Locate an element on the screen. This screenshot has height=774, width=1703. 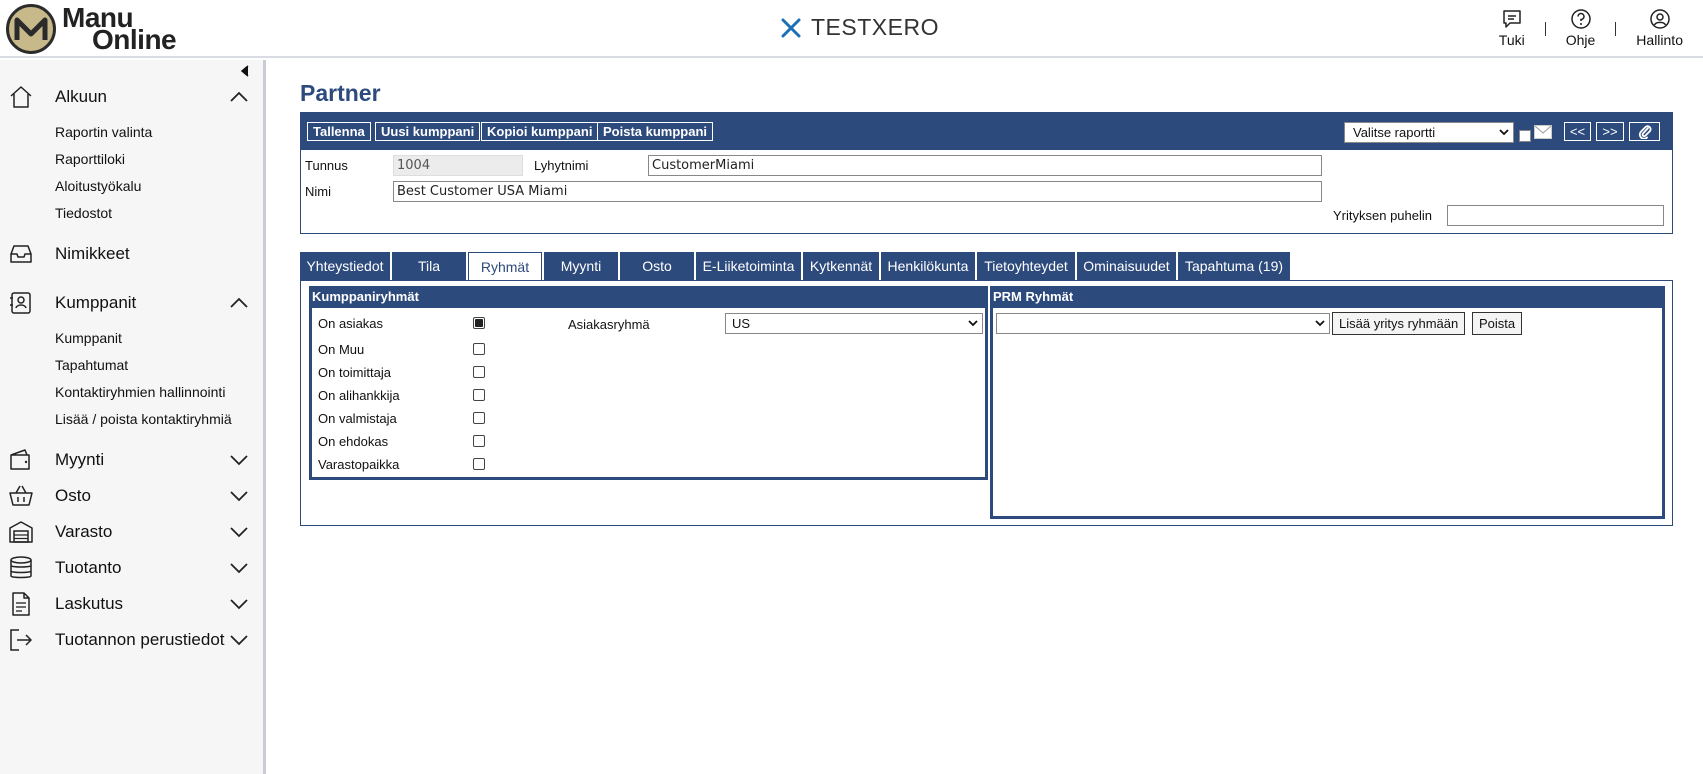
top-nav: Tuki Ohje Hallinto is located at coordinates (1591, 28).